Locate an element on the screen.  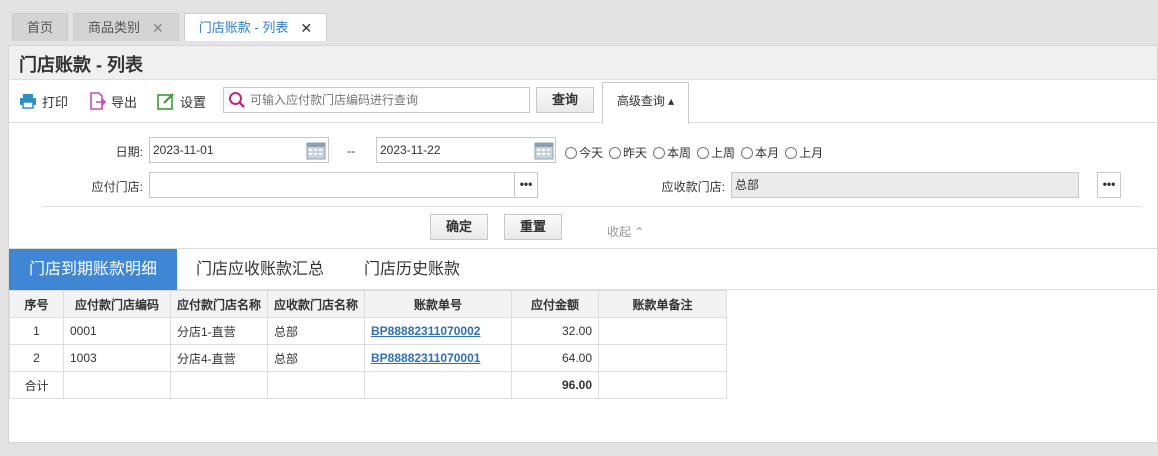
radio-last-month: 上月 is located at coordinates (804, 152).